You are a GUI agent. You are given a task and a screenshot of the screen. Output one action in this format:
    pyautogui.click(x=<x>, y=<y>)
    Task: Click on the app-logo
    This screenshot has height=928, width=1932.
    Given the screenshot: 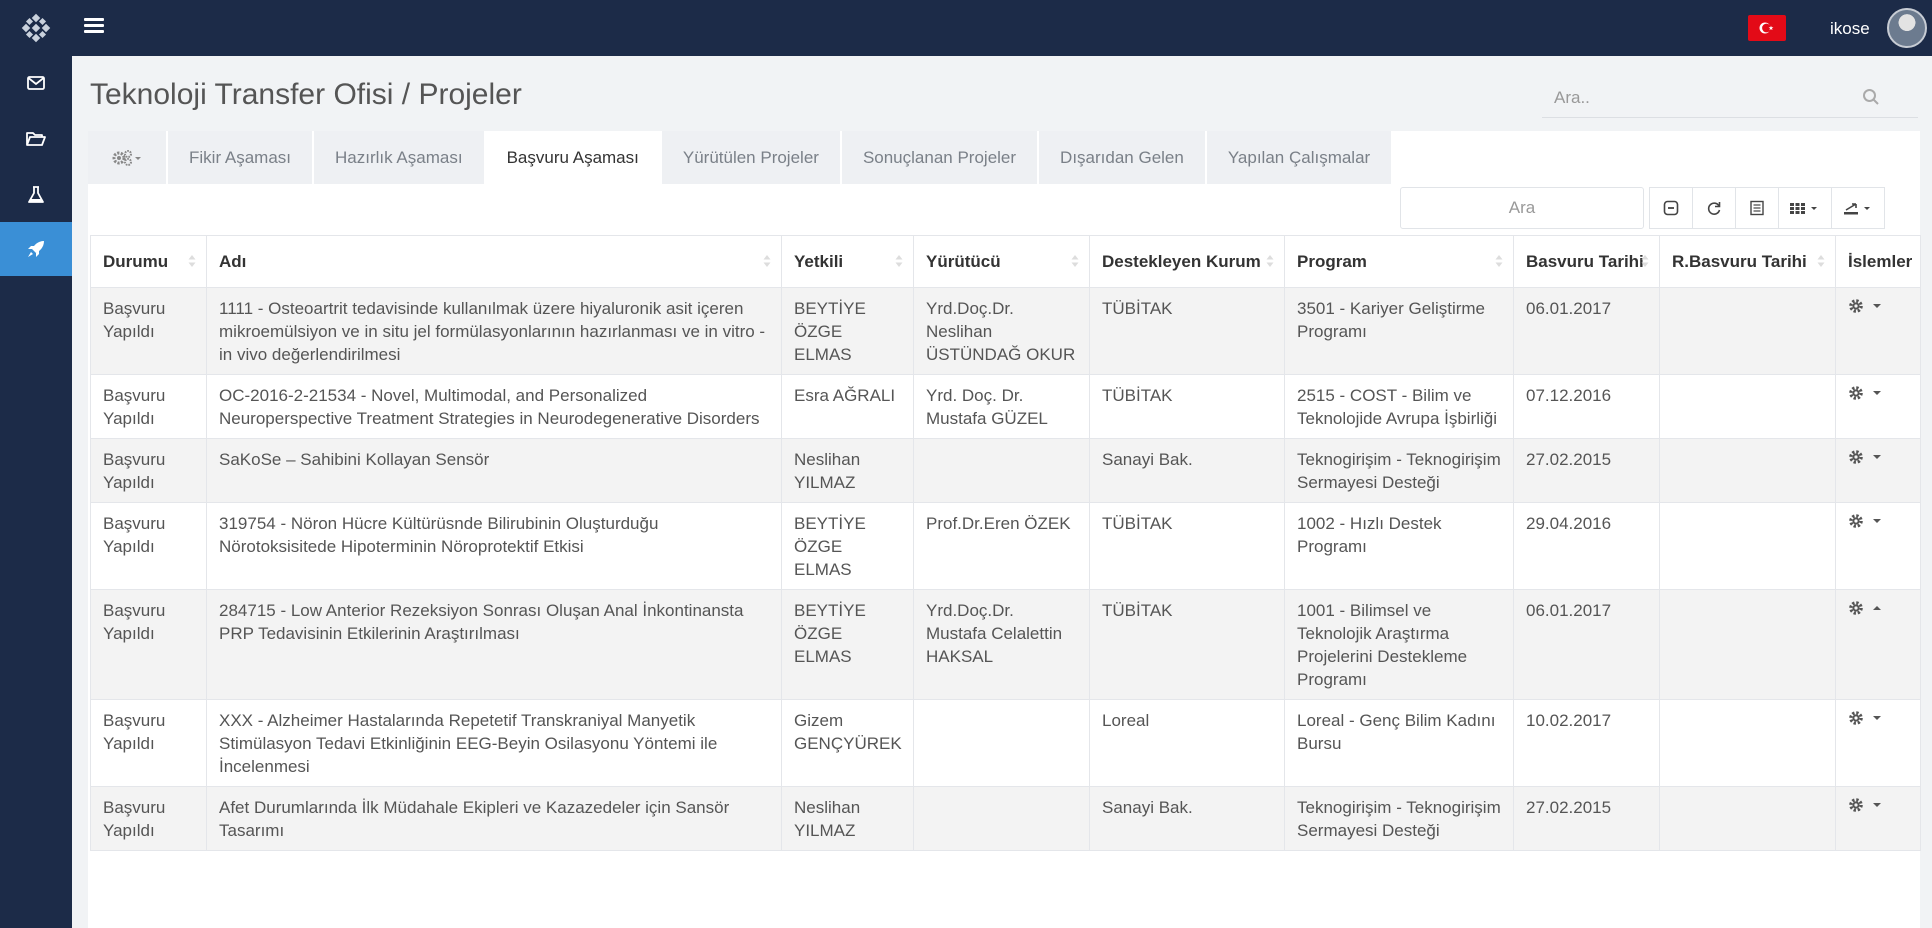 What is the action you would take?
    pyautogui.click(x=36, y=28)
    